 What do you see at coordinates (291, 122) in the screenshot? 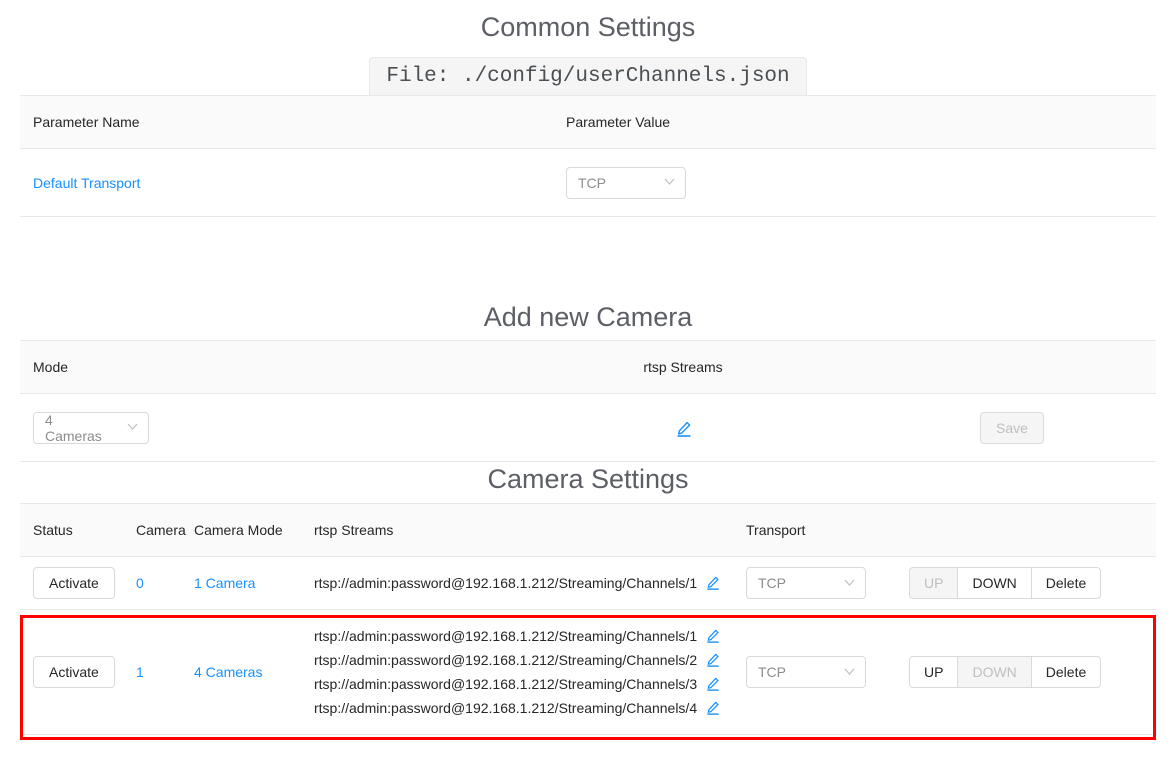
I see `column-header-parameter-name: Parameter Name` at bounding box center [291, 122].